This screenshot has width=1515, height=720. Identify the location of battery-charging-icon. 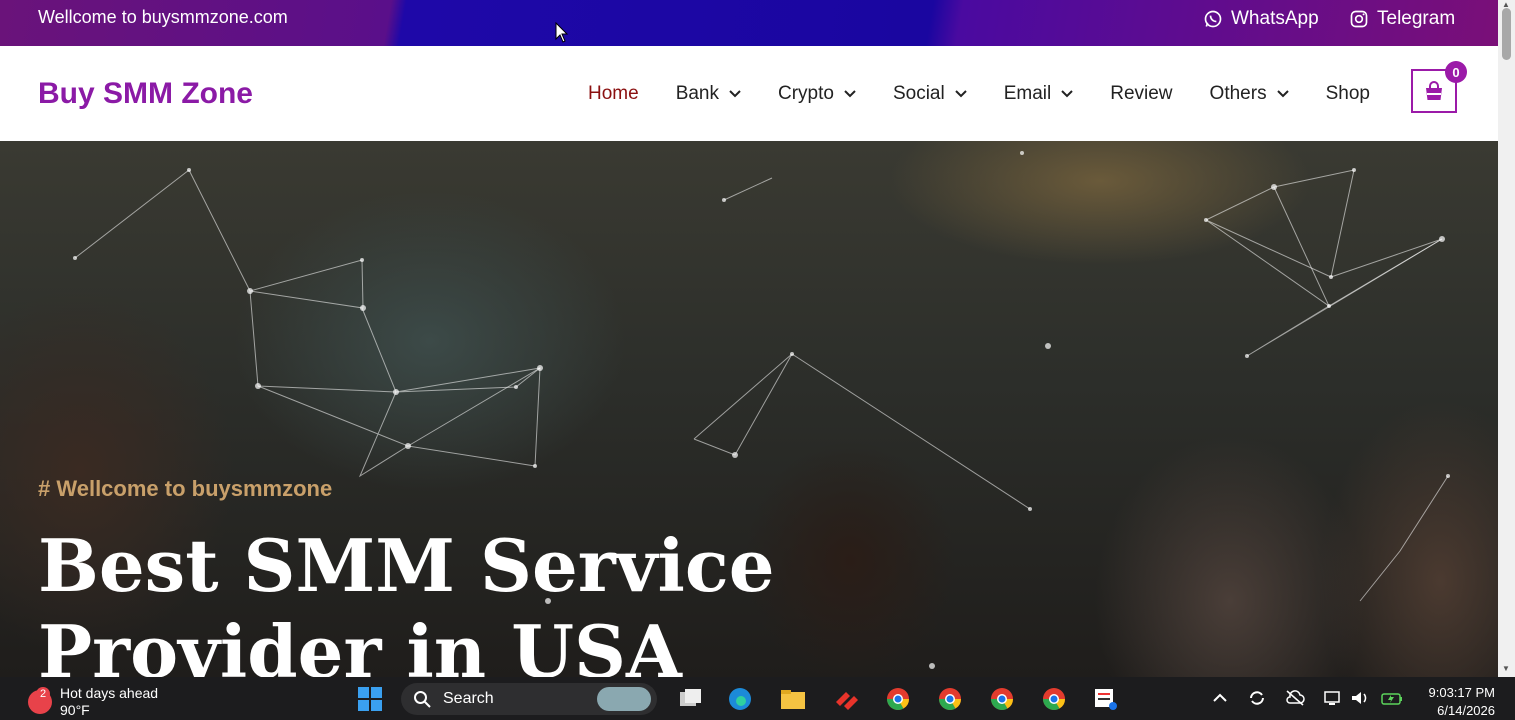
(1392, 698).